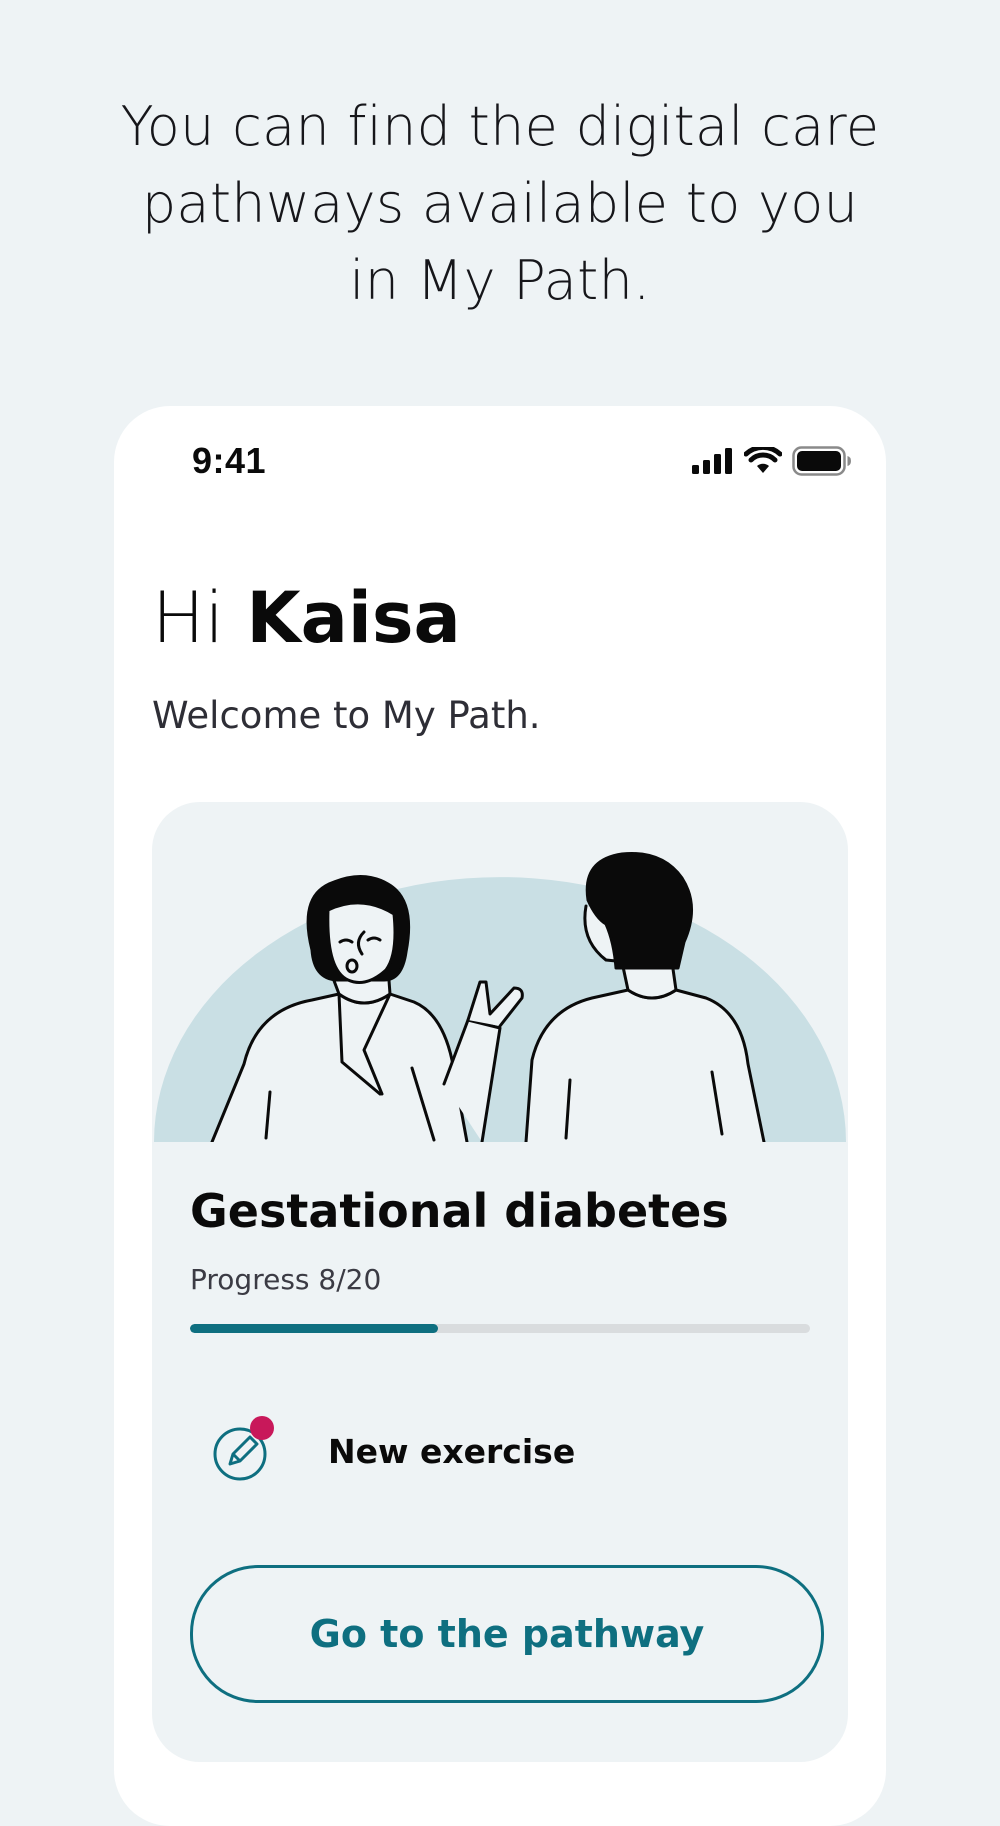 Image resolution: width=1000 pixels, height=1826 pixels. Describe the element at coordinates (712, 461) in the screenshot. I see `cellular-signal-icon` at that location.